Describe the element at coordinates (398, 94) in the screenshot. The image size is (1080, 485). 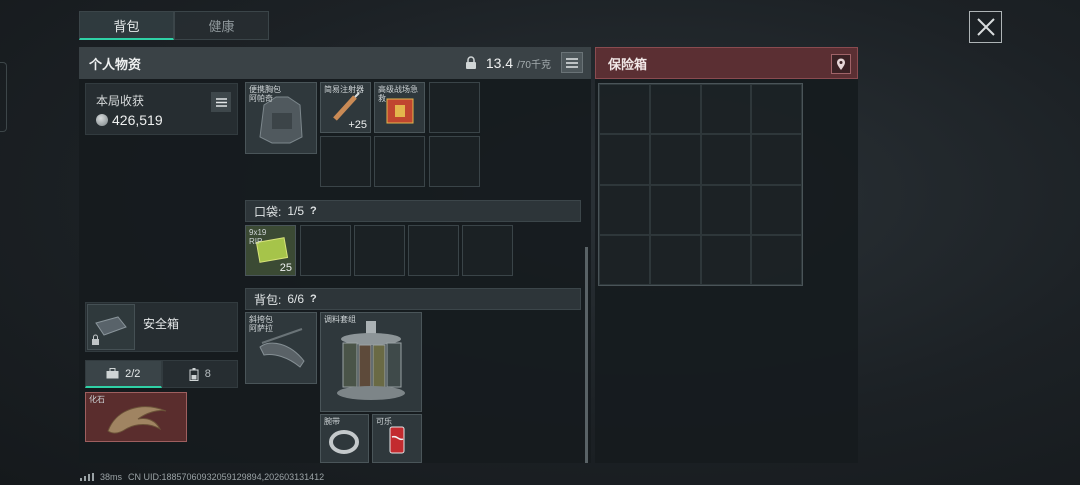
I see `first-aid-label: 高级战场急救` at that location.